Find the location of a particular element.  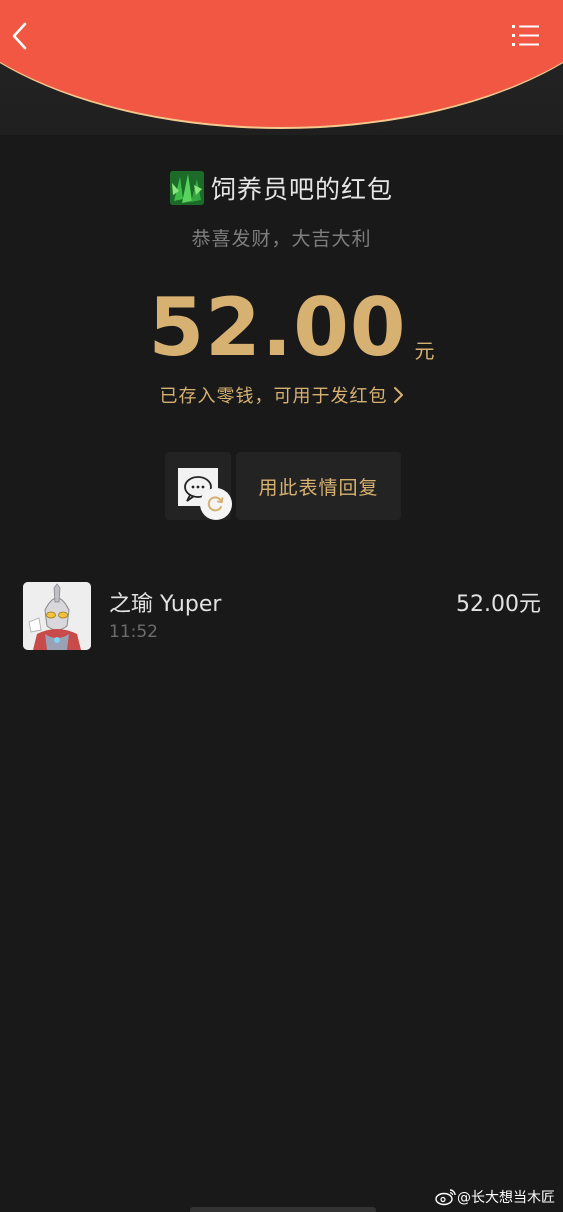

saved-to-change-text: 已存入零钱，可用于发红包 is located at coordinates (273, 396).